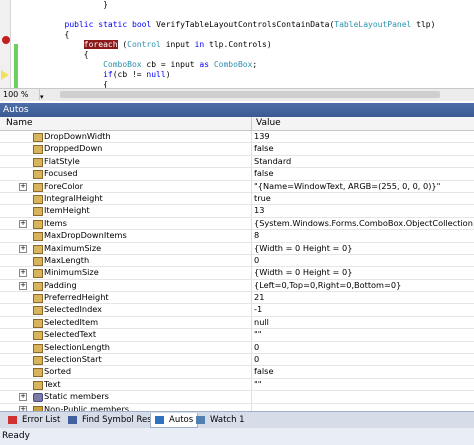 This screenshot has width=474, height=445. I want to click on row-value: Standard, so click(272, 161).